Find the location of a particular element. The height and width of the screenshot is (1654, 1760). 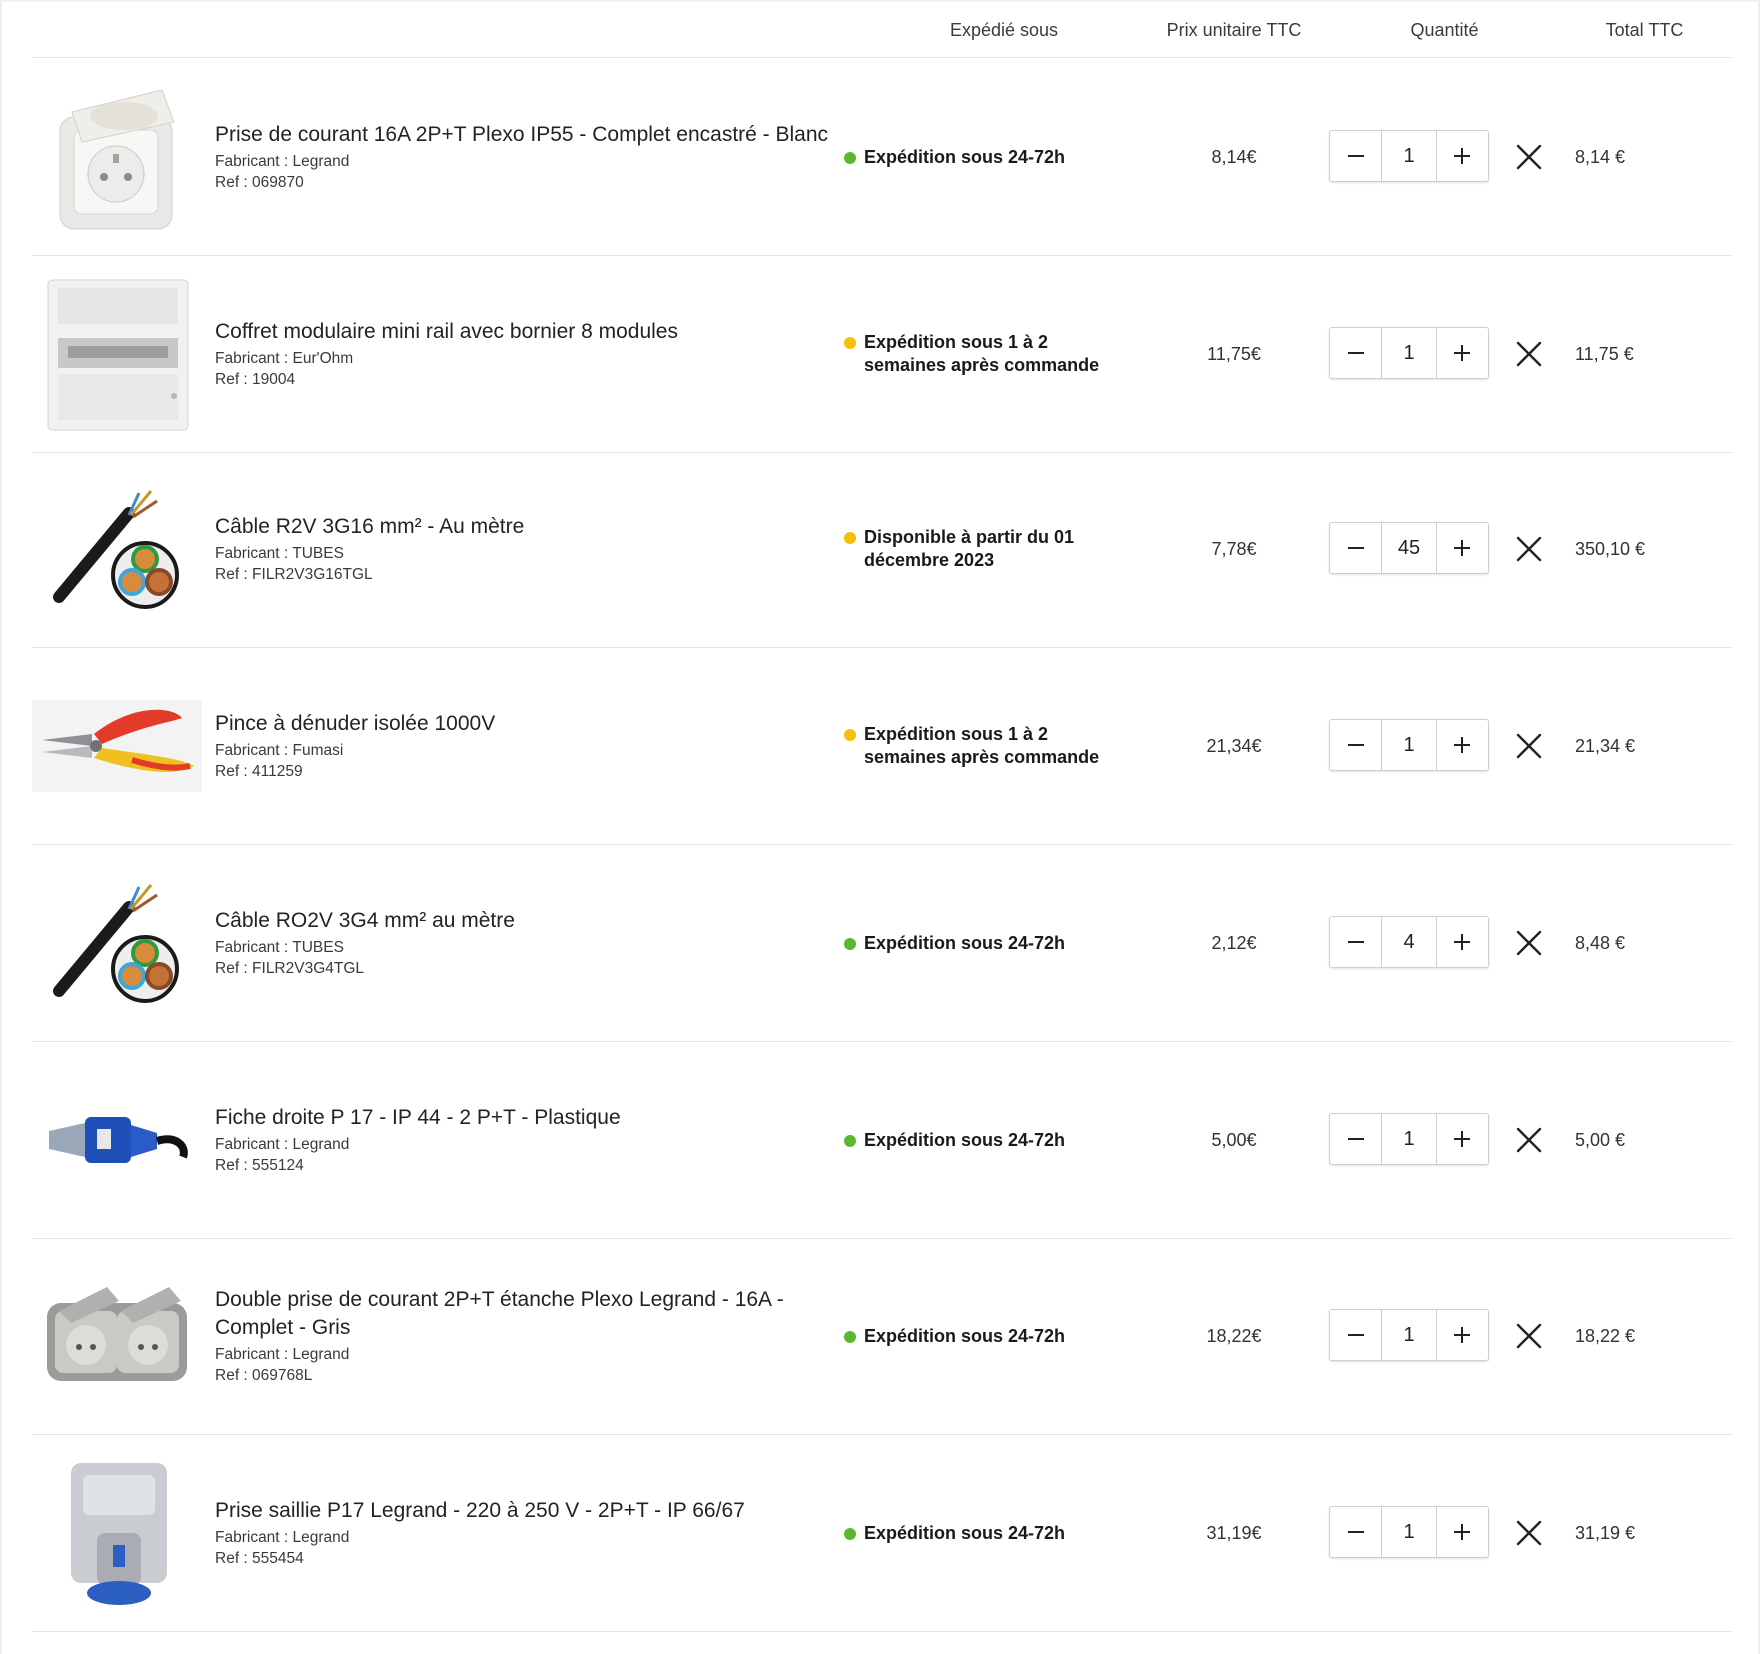

enclosure-icon is located at coordinates (117, 354).